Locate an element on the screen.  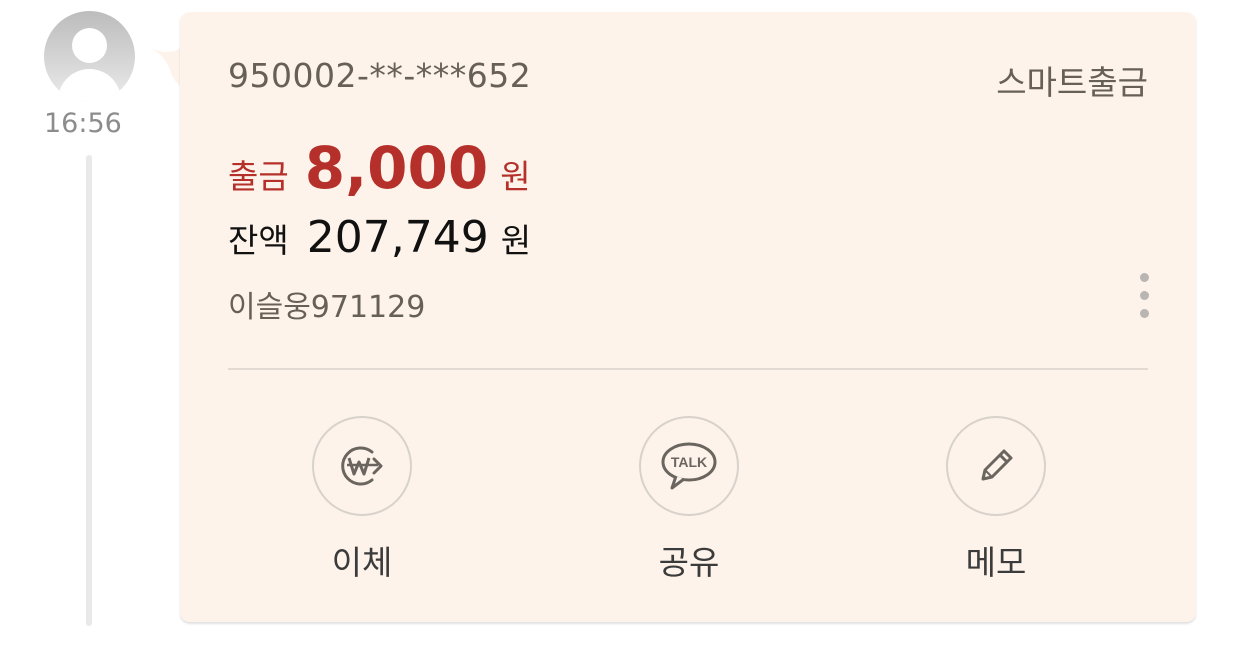
memo-button: 메모 is located at coordinates (996, 500).